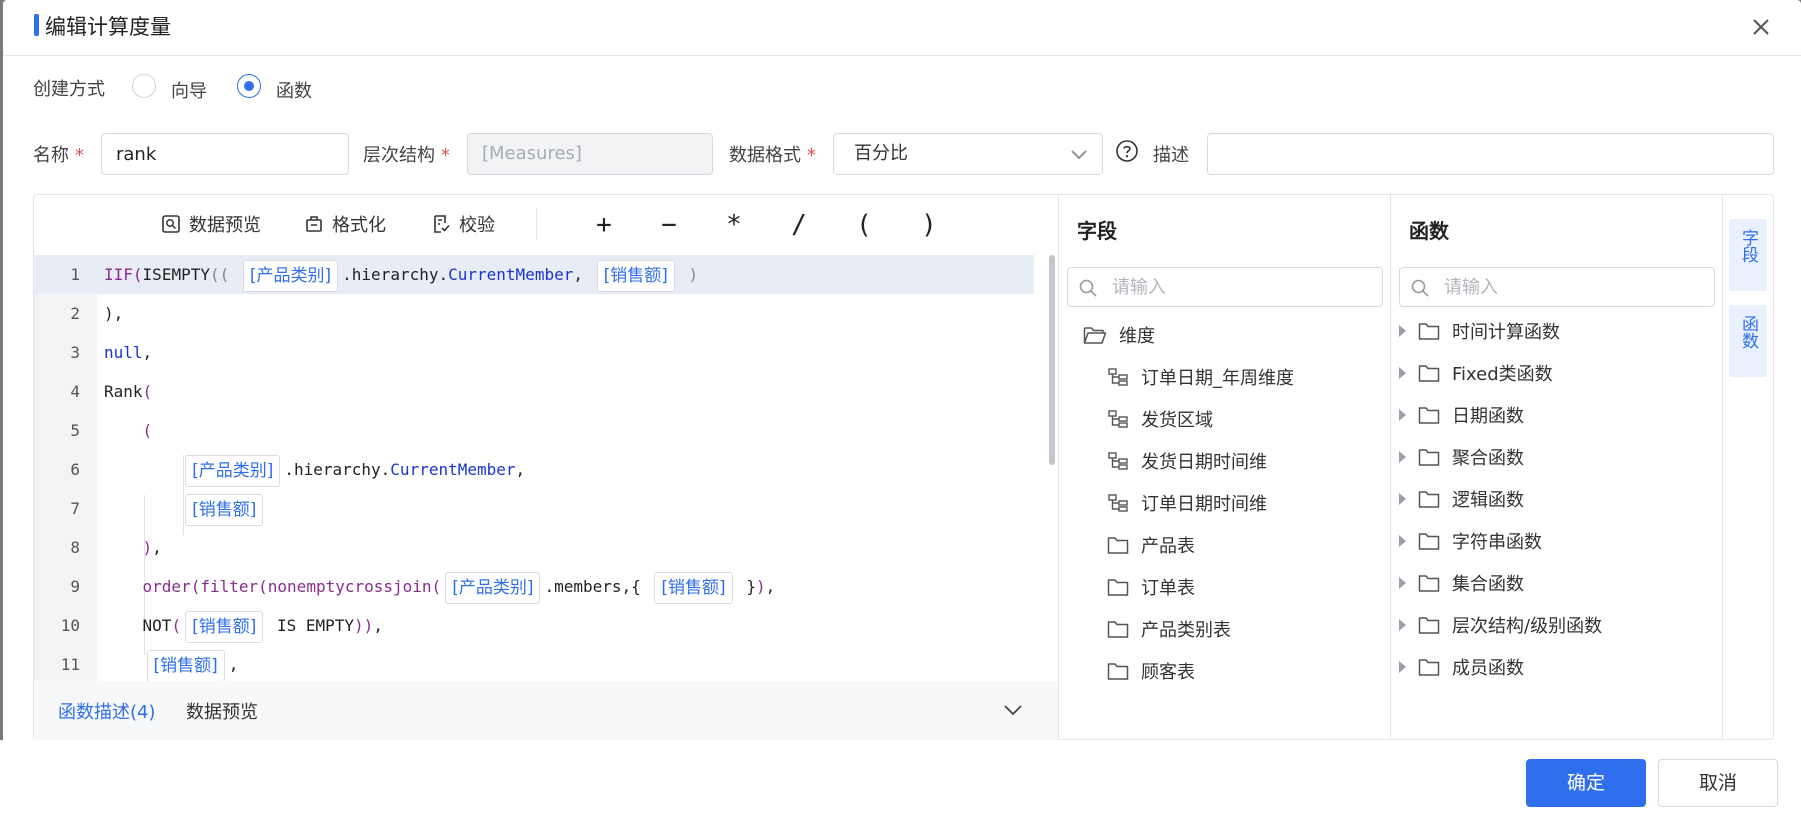 The width and height of the screenshot is (1801, 832). Describe the element at coordinates (1013, 710) in the screenshot. I see `chevron-down-icon` at that location.